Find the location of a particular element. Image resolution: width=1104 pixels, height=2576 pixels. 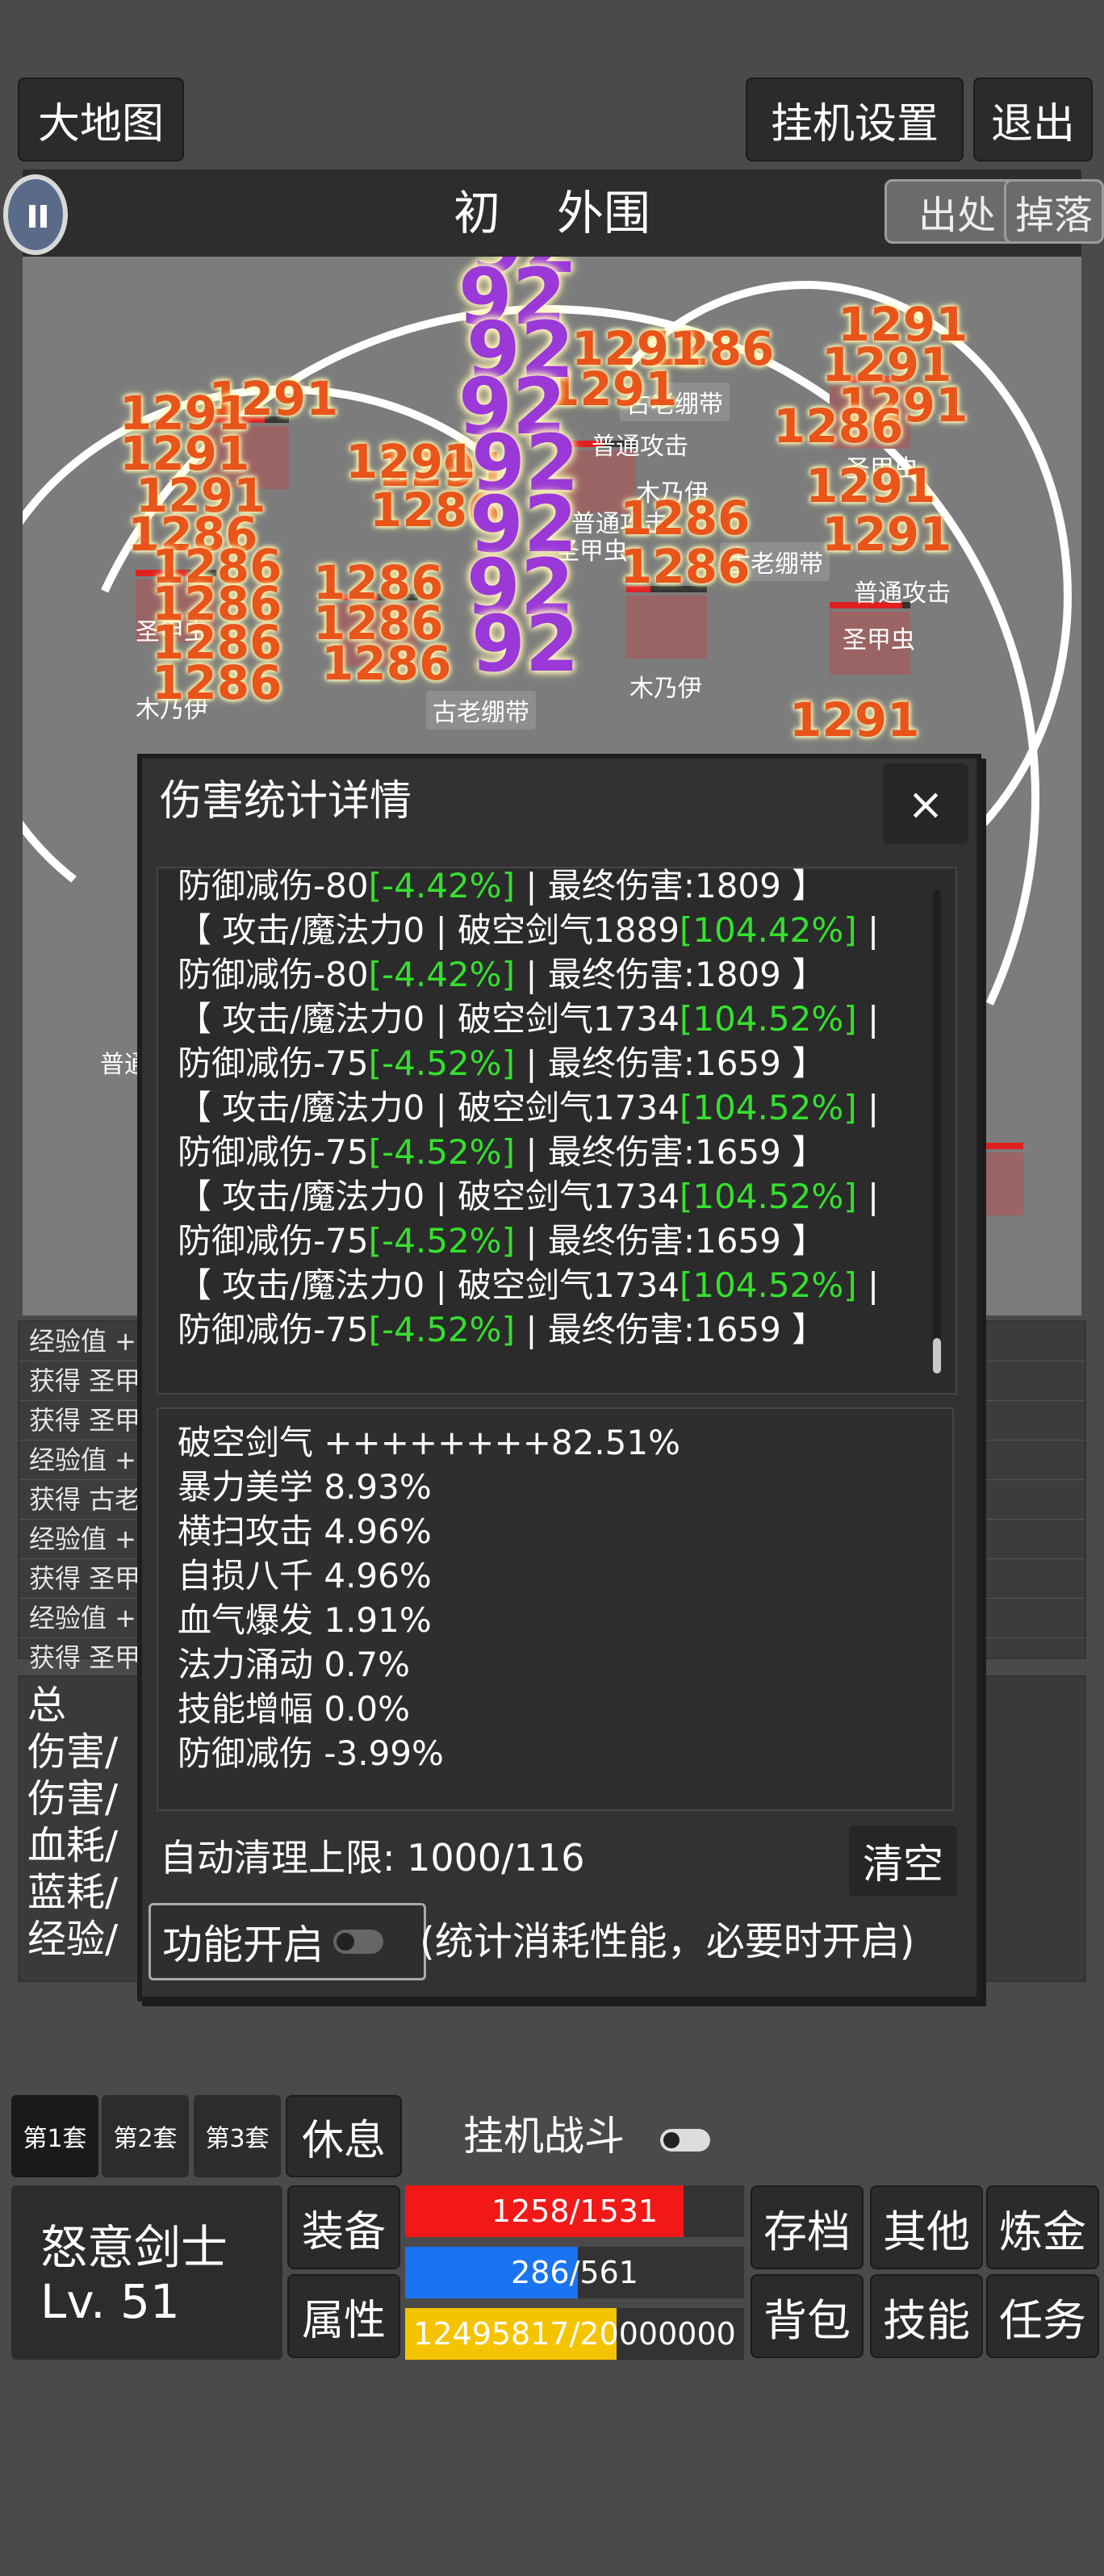

character-card: 怒意剑士 Lv. 51 is located at coordinates (146, 2272).